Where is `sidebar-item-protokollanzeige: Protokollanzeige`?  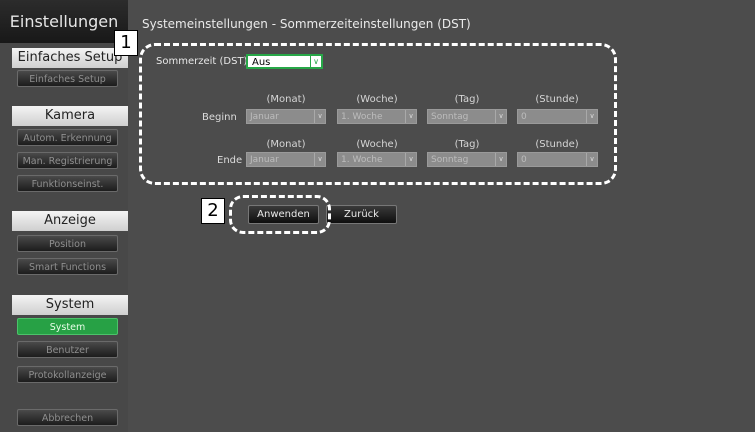 sidebar-item-protokollanzeige: Protokollanzeige is located at coordinates (67, 374).